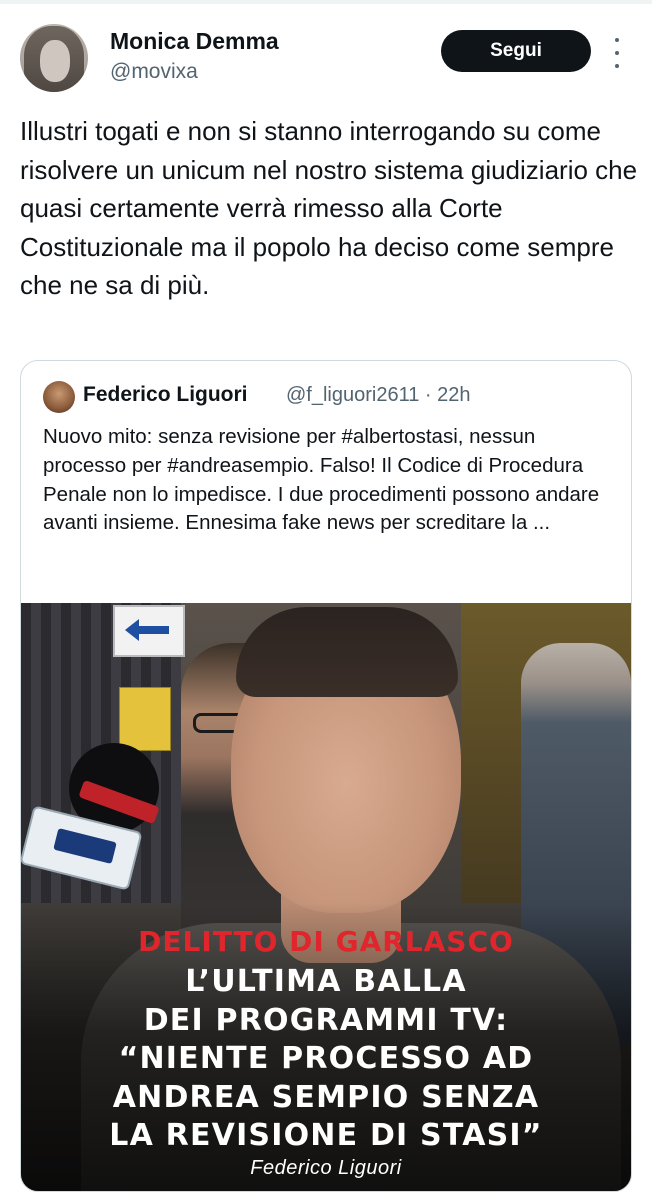  I want to click on quoted-author-handle-time: @f_liguori2611 · 22h, so click(378, 395).